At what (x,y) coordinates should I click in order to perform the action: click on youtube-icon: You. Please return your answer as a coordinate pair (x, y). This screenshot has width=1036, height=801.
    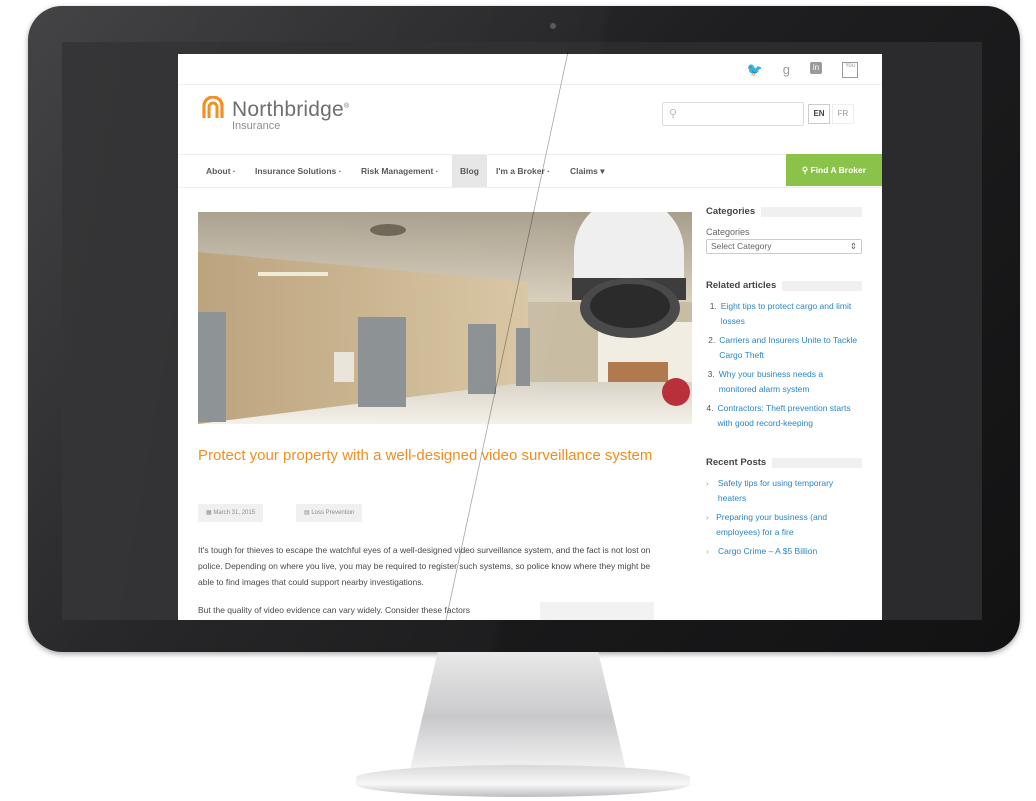
    Looking at the image, I should click on (850, 70).